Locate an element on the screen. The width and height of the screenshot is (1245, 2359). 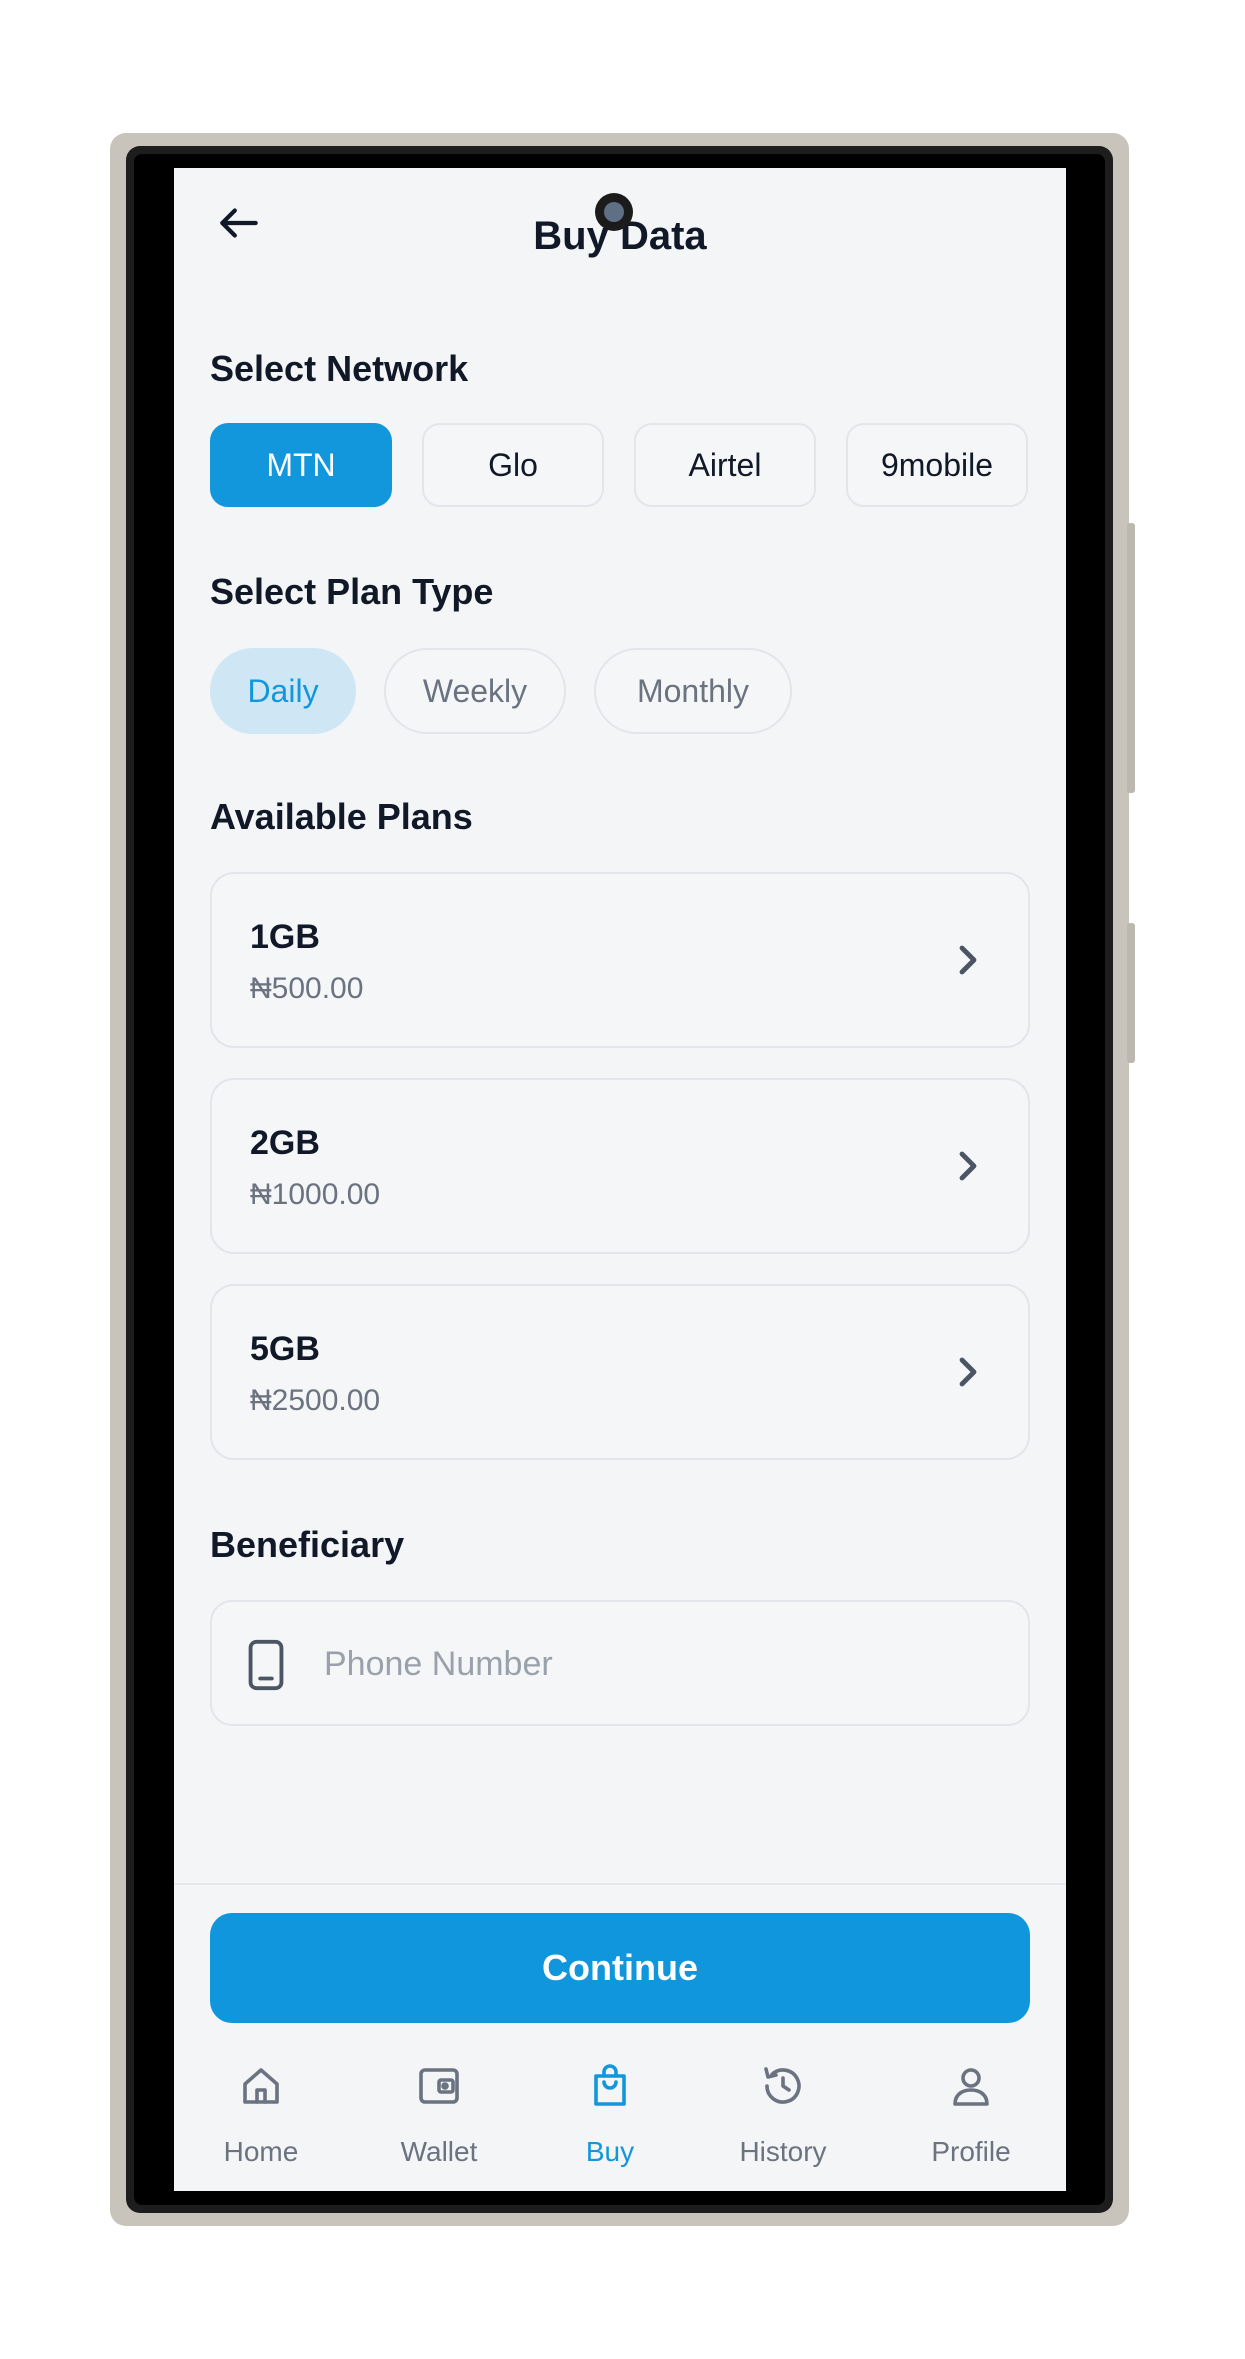
beneficiary-title: Beneficiary is located at coordinates (307, 1544).